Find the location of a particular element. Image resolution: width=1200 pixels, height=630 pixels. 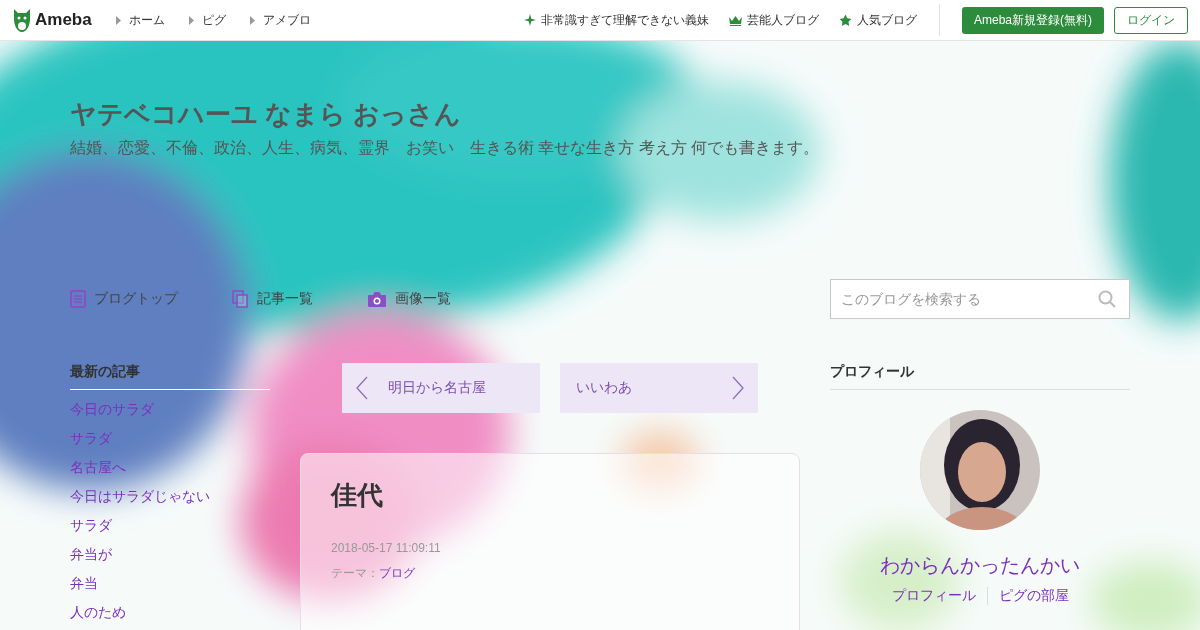

breadcrumb-text: ホーム is located at coordinates (146, 20).